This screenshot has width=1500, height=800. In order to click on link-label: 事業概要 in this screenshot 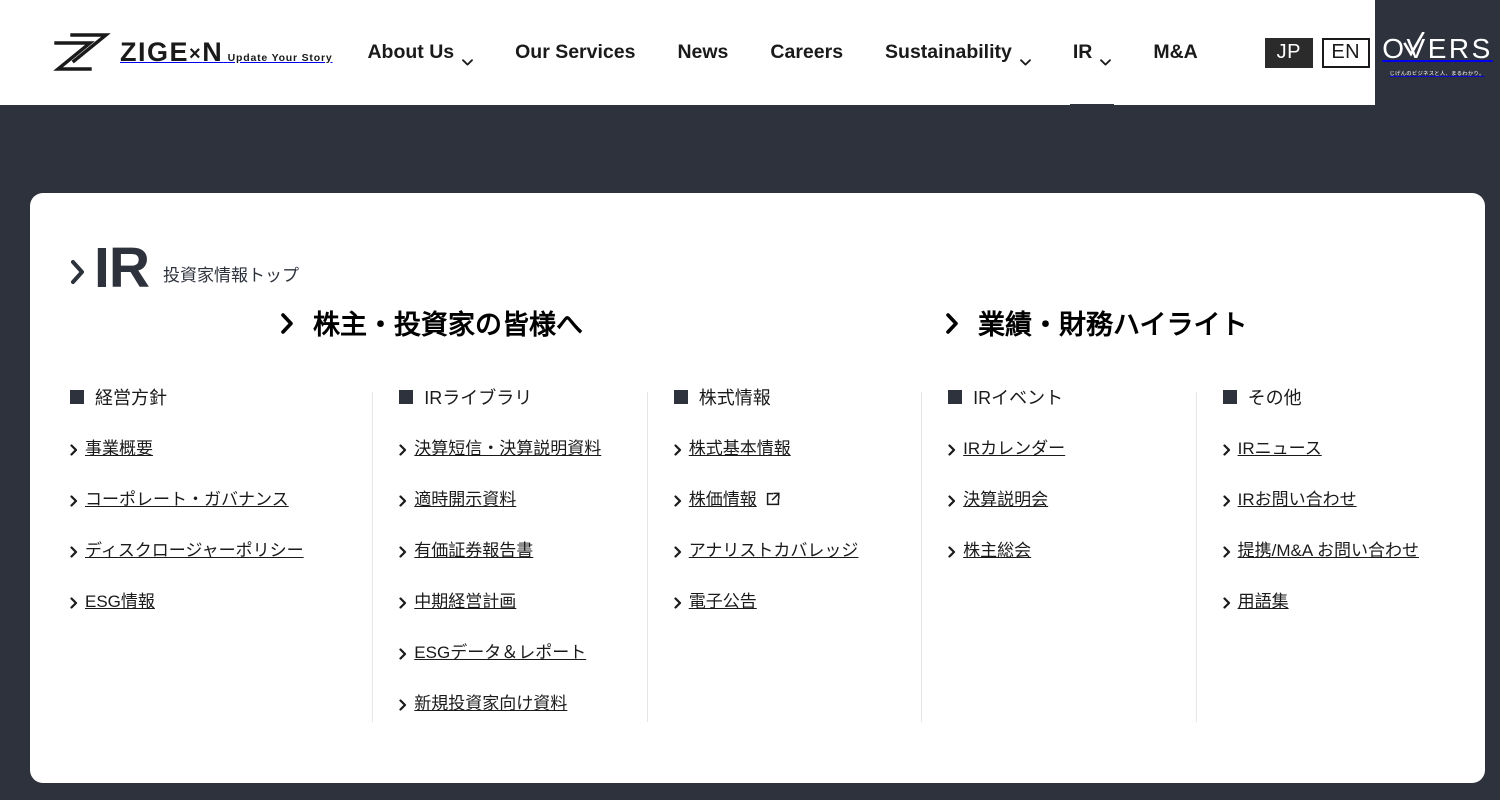, I will do `click(119, 449)`.